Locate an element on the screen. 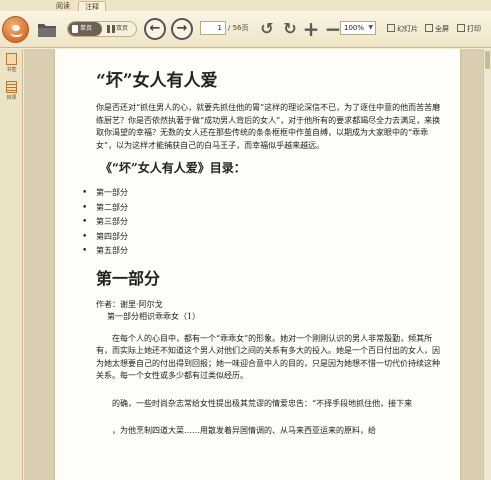 The height and width of the screenshot is (480, 491). document-title: “坏”女人有人爱 is located at coordinates (157, 81).